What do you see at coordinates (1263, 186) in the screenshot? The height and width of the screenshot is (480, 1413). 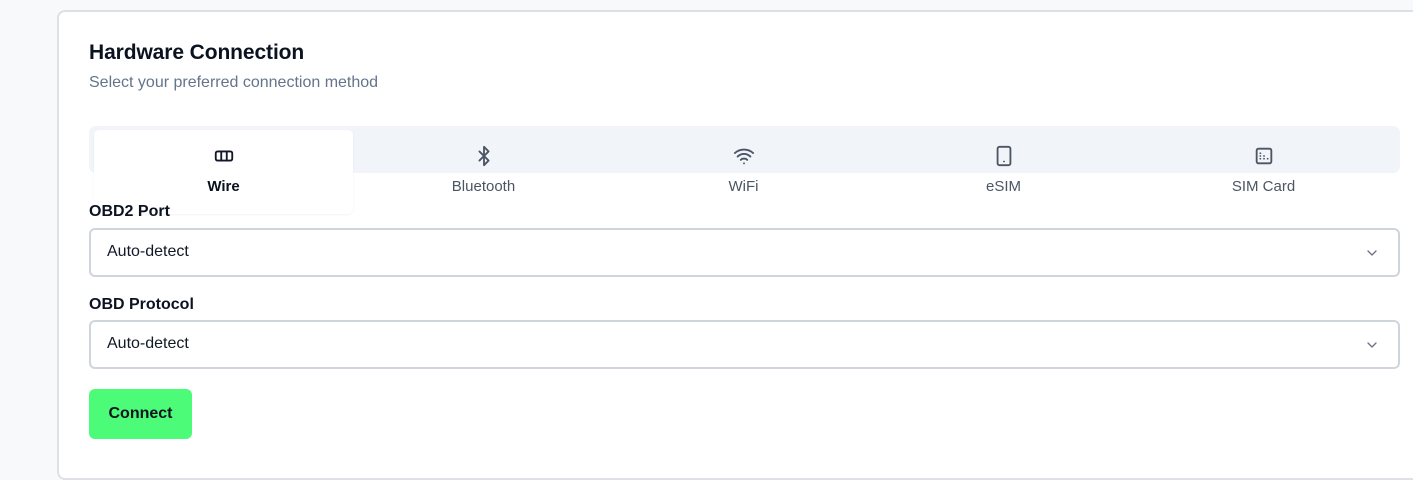 I see `tab-label: SIM Card` at bounding box center [1263, 186].